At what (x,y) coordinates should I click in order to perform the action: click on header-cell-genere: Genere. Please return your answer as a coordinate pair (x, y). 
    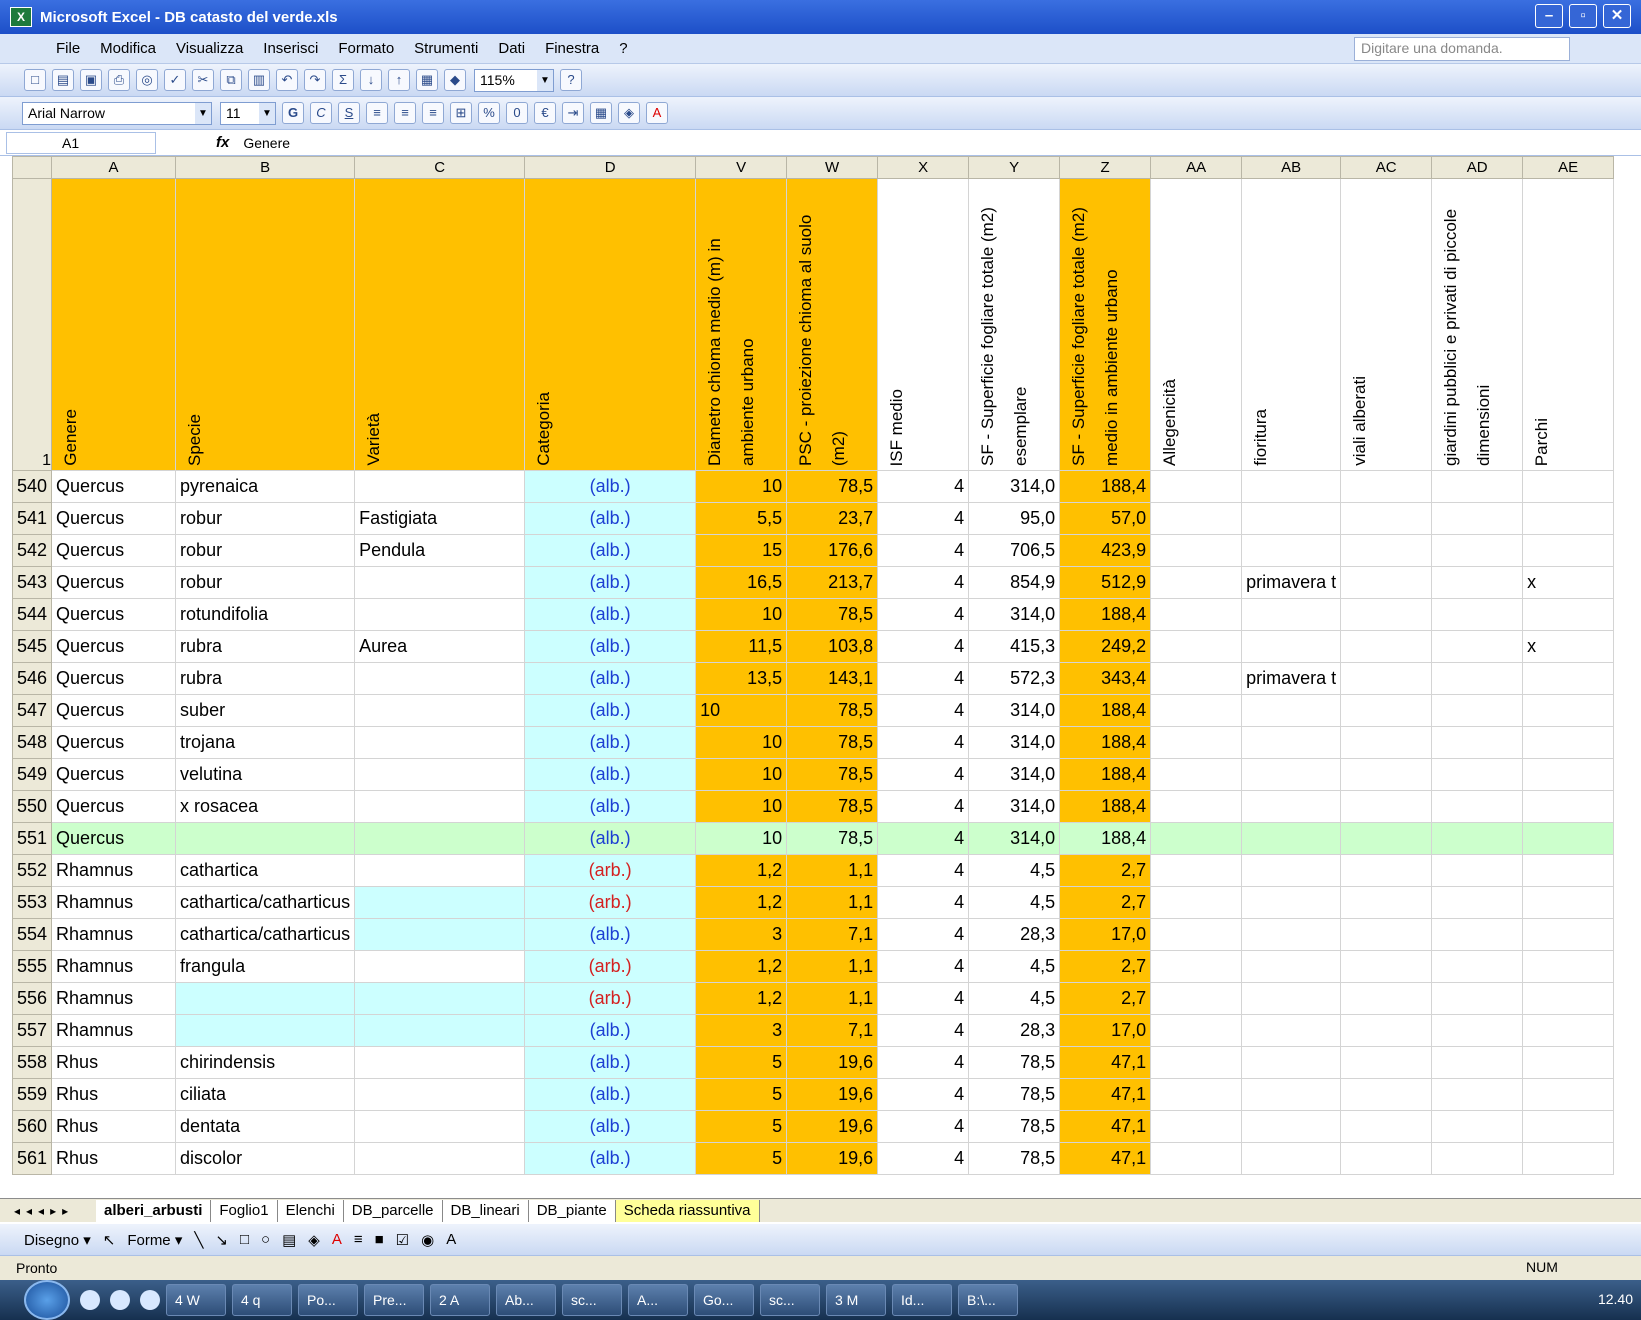
    Looking at the image, I should click on (114, 324).